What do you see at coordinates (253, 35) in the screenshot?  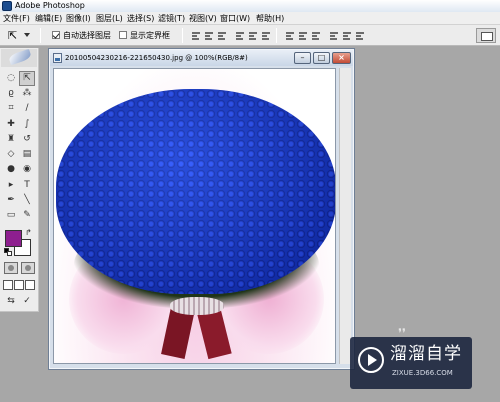 I see `align-hcenter-icon` at bounding box center [253, 35].